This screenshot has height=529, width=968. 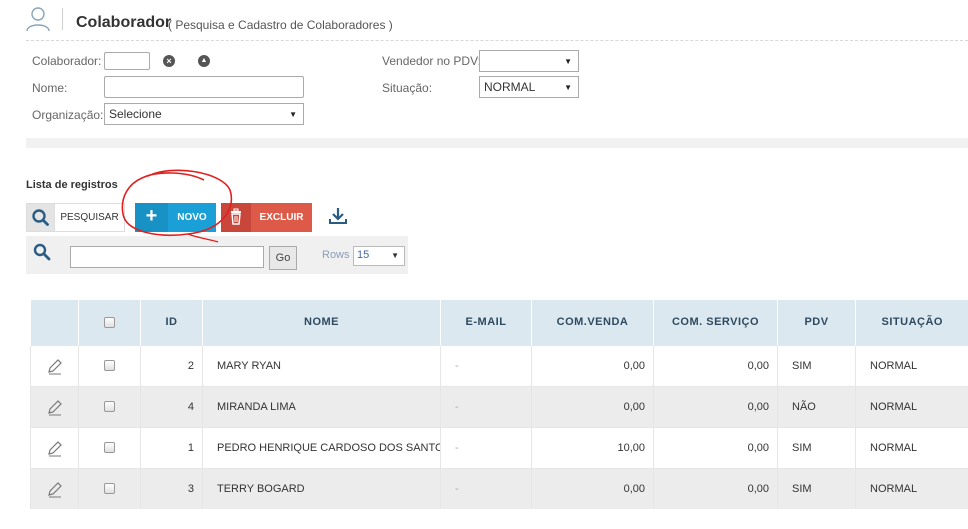 I want to click on clear-icon: ×, so click(x=169, y=61).